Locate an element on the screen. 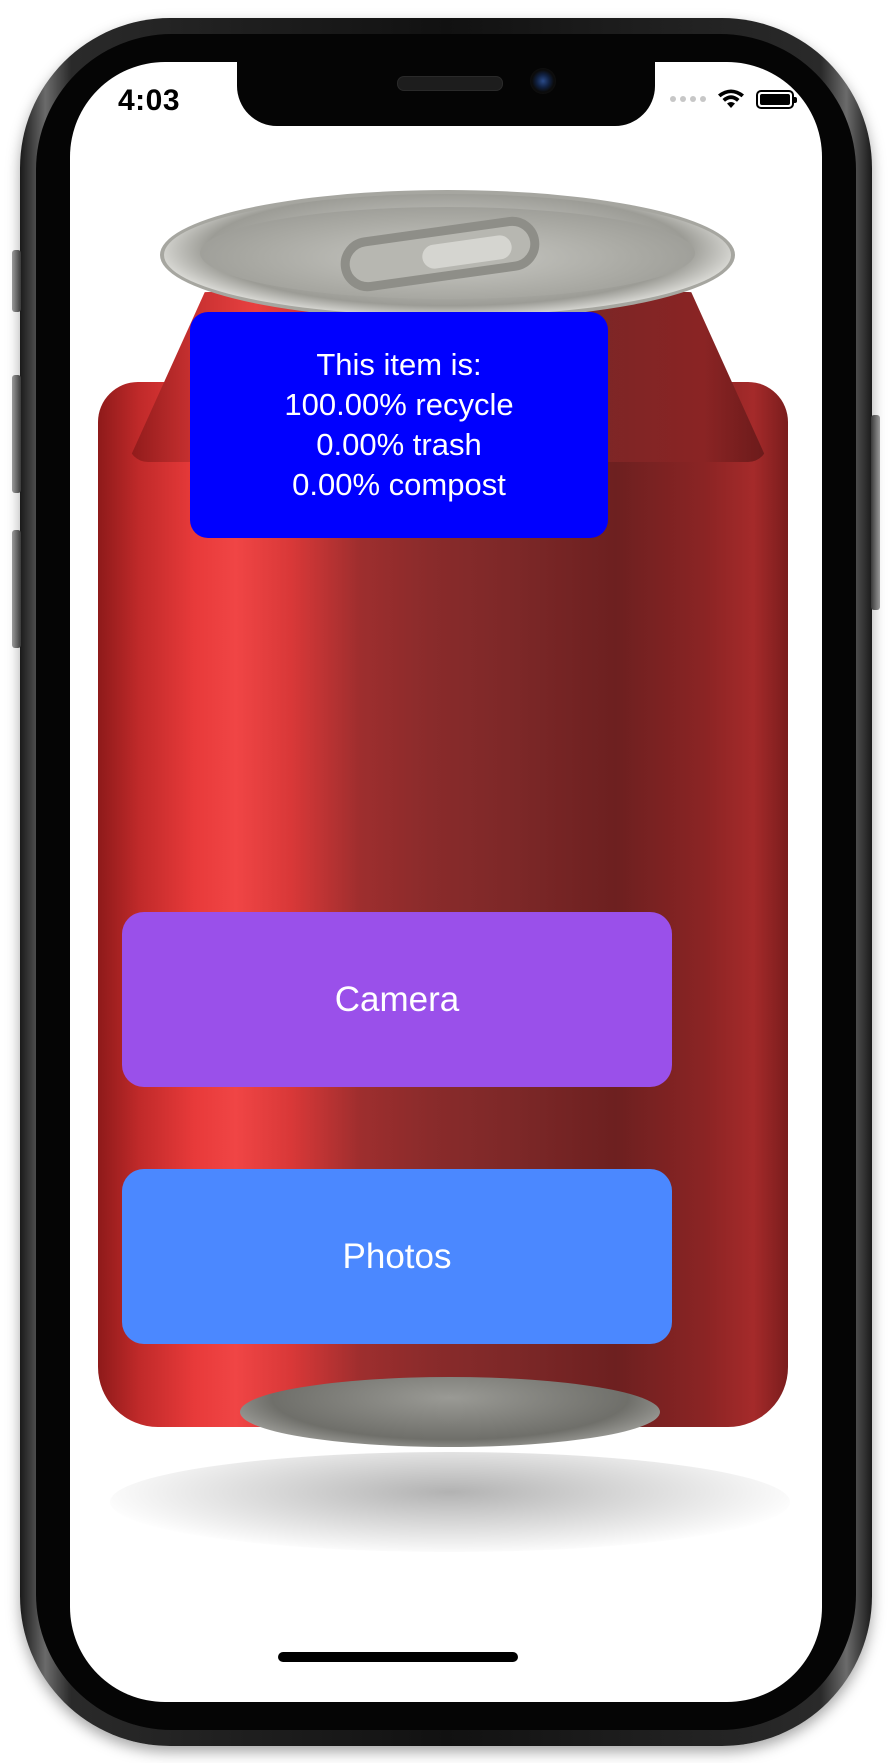  volume-up-button is located at coordinates (16, 434).